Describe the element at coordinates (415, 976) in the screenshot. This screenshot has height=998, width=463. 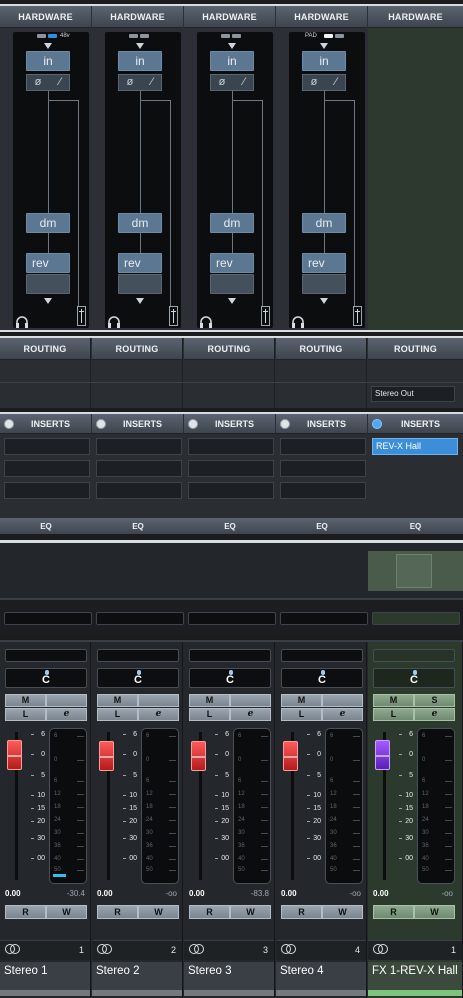
I see `channel-name: FX 1-REV-X Hall` at that location.